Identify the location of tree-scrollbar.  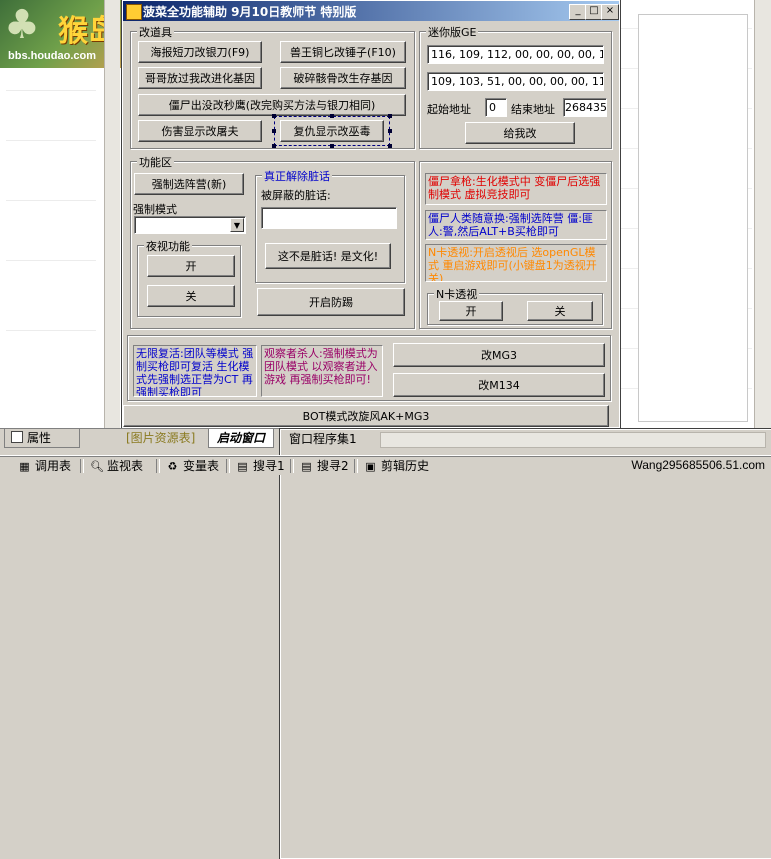
(112, 214).